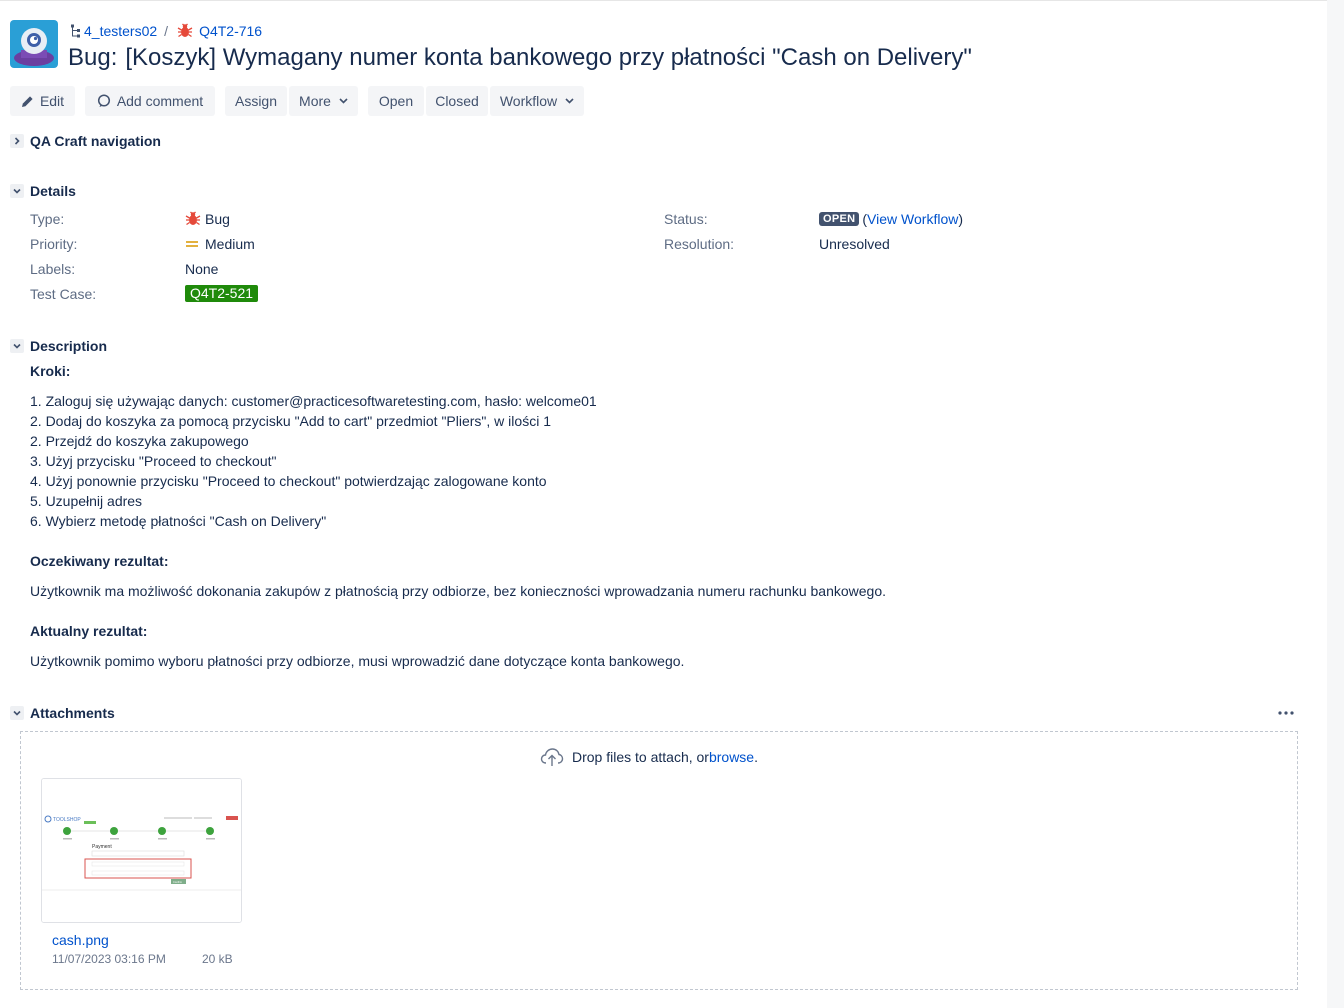  What do you see at coordinates (95, 141) in the screenshot?
I see `section-title: QA Craft navigation` at bounding box center [95, 141].